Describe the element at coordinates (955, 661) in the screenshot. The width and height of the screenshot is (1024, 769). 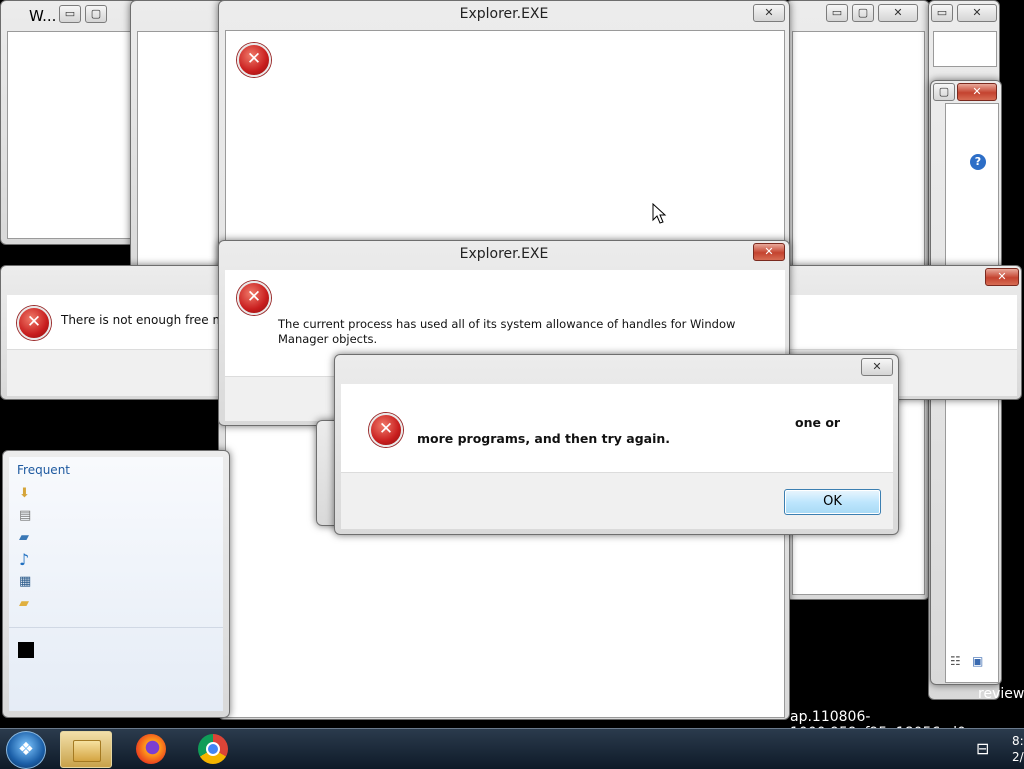
I see `view-details-icon: ☷` at that location.